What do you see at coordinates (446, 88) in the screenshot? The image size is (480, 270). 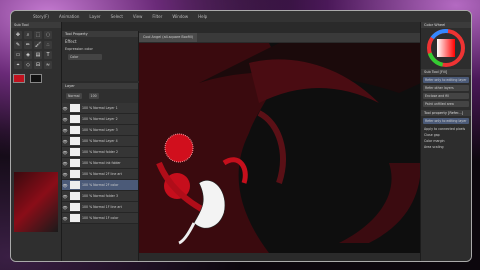 I see `fill-subtool-item: Refer other layers` at bounding box center [446, 88].